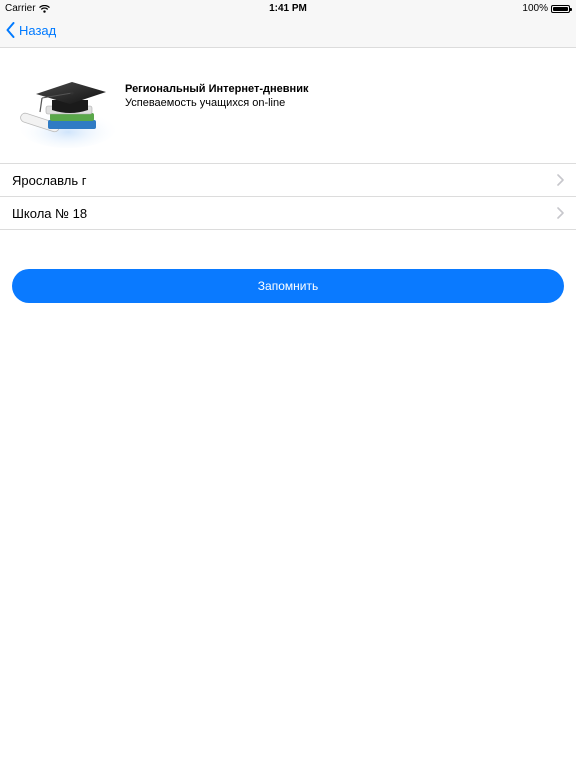  I want to click on battery-percent: 100%, so click(535, 8).